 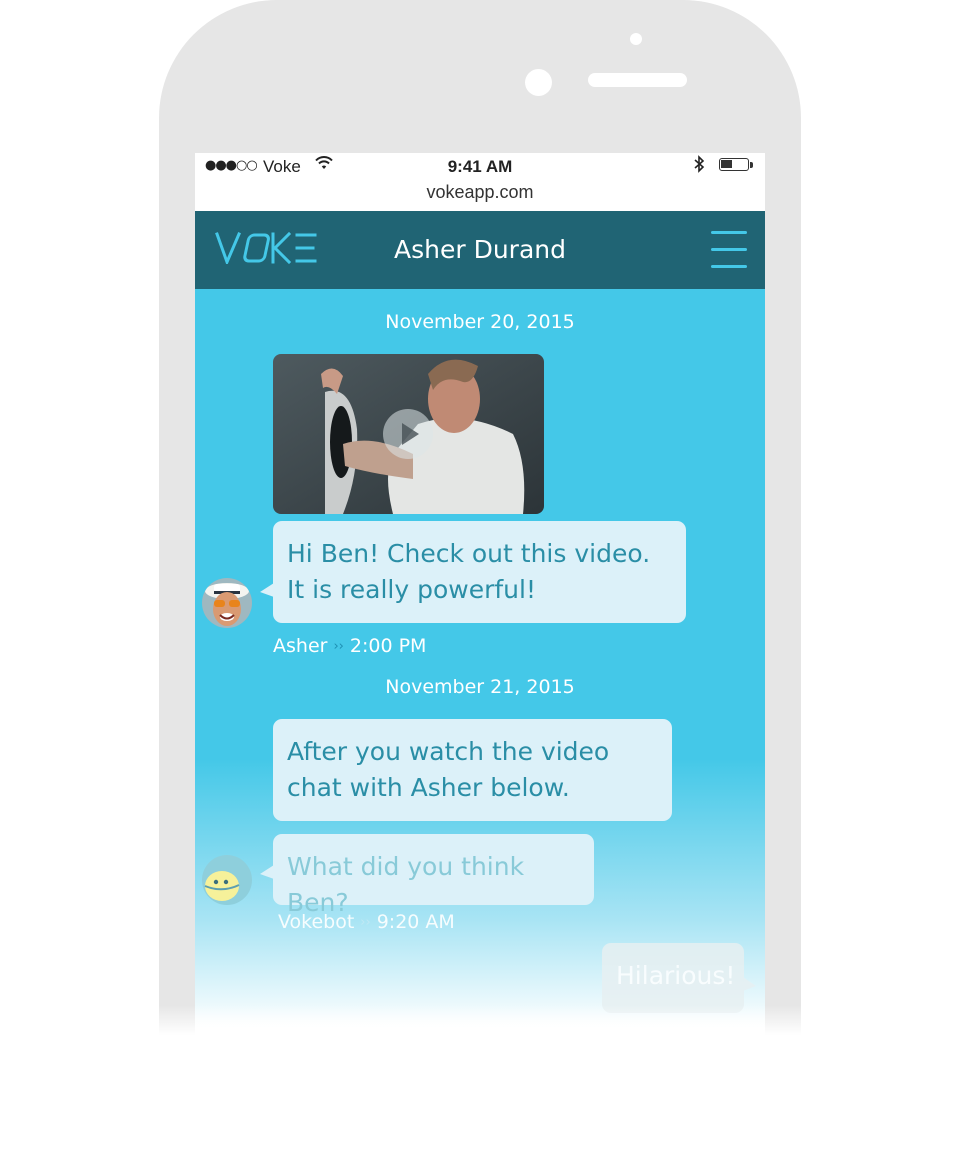 I want to click on bottom-fade, so click(x=480, y=1087).